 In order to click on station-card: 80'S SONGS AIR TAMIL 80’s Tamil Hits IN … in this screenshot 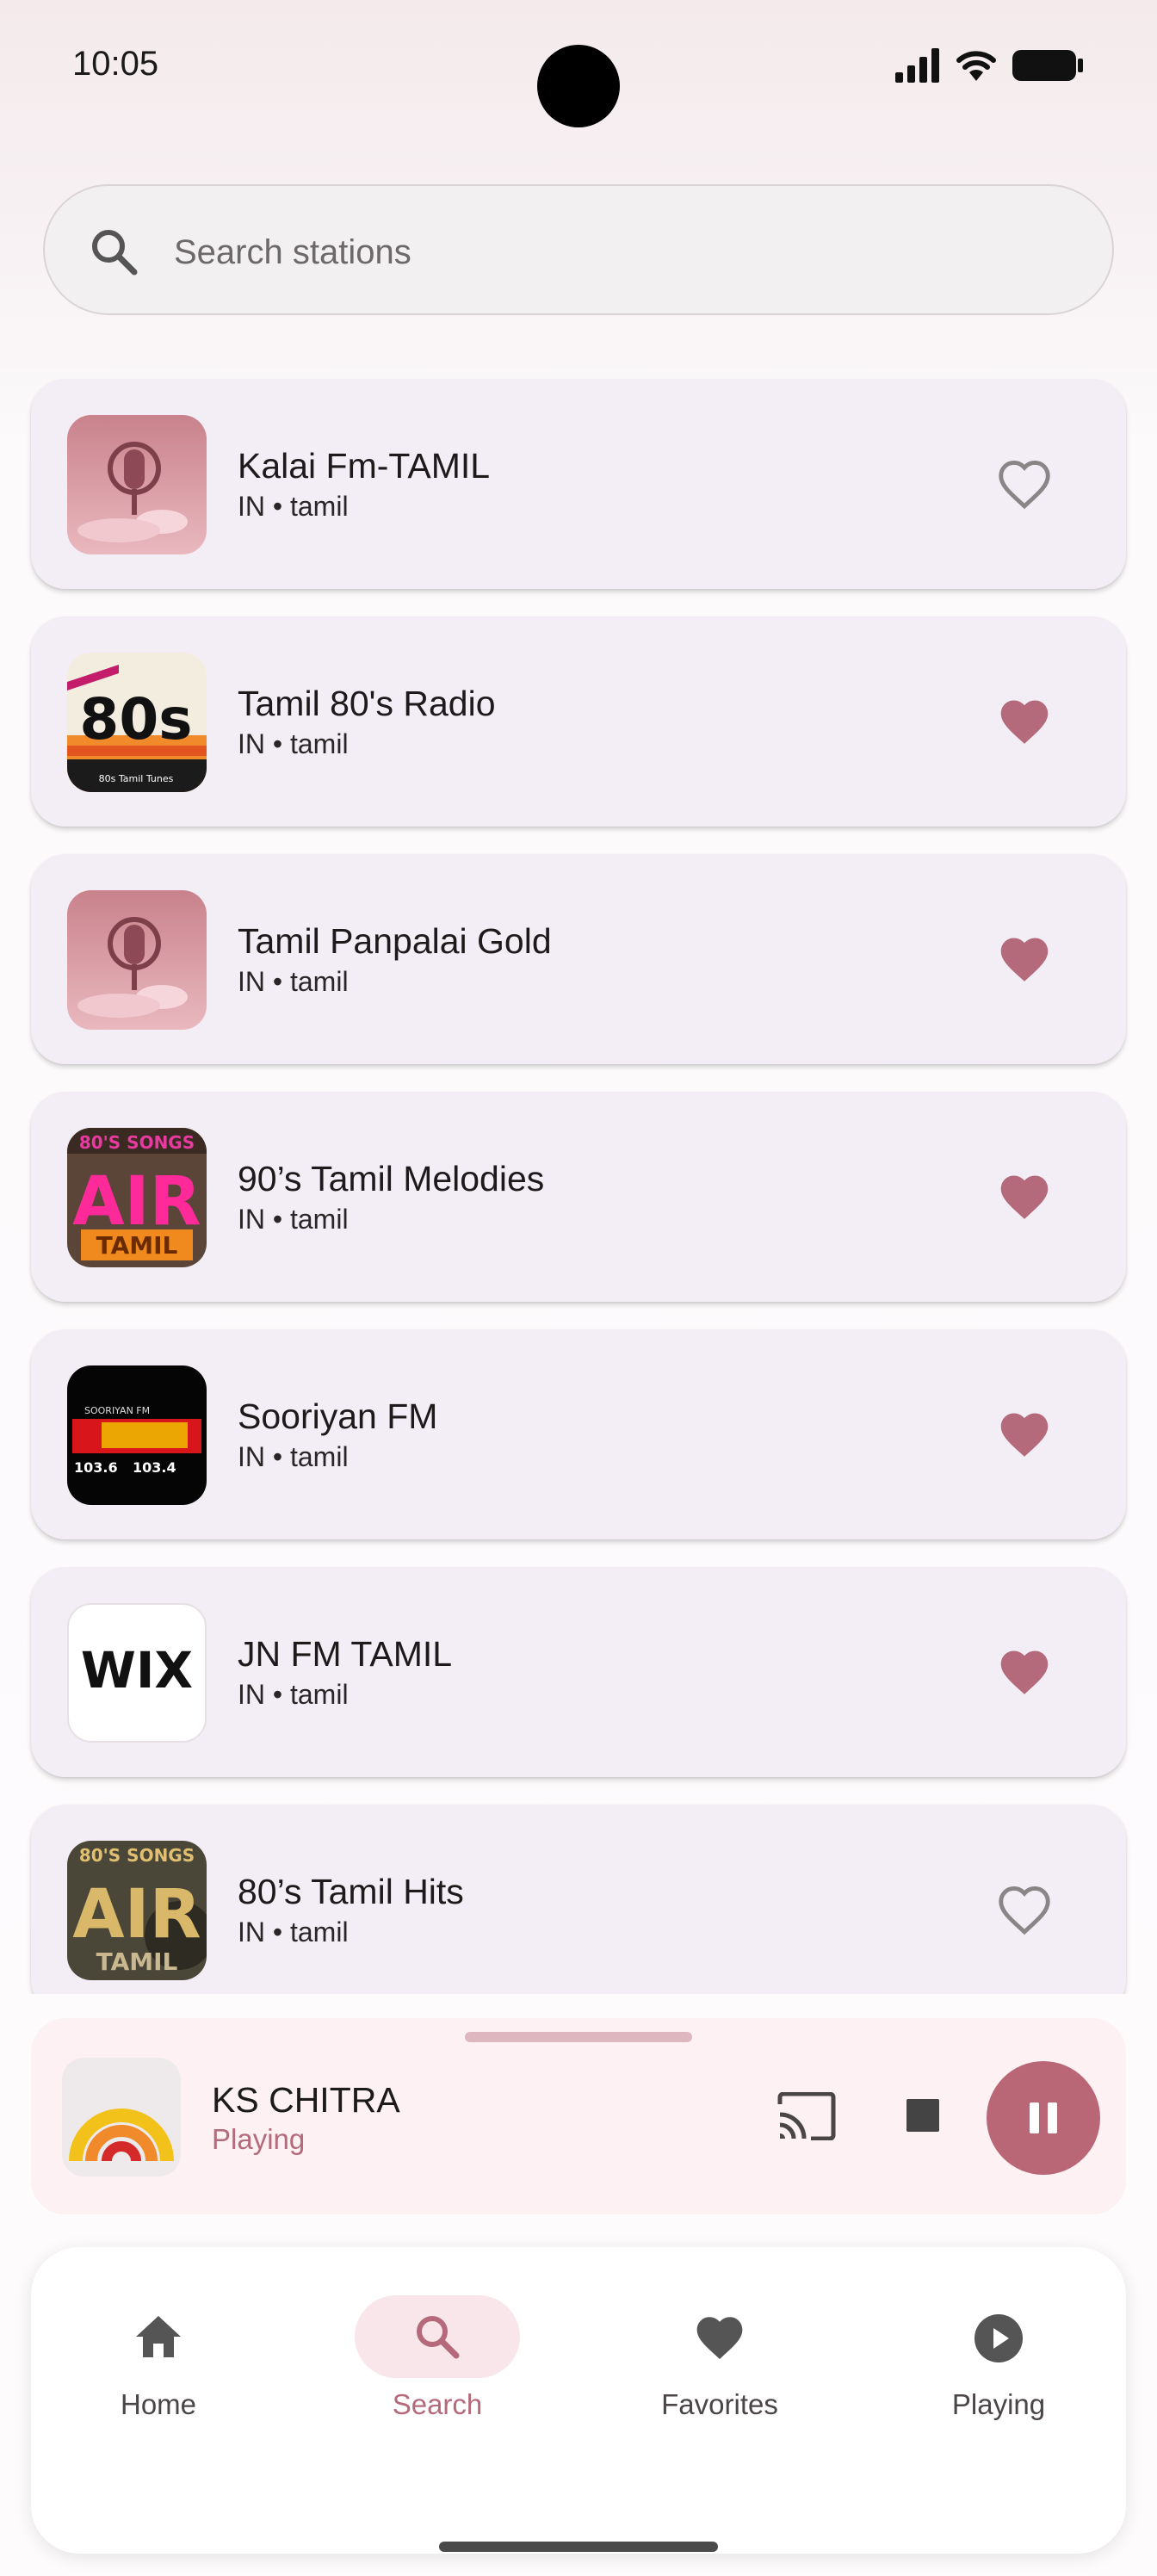, I will do `click(579, 1900)`.